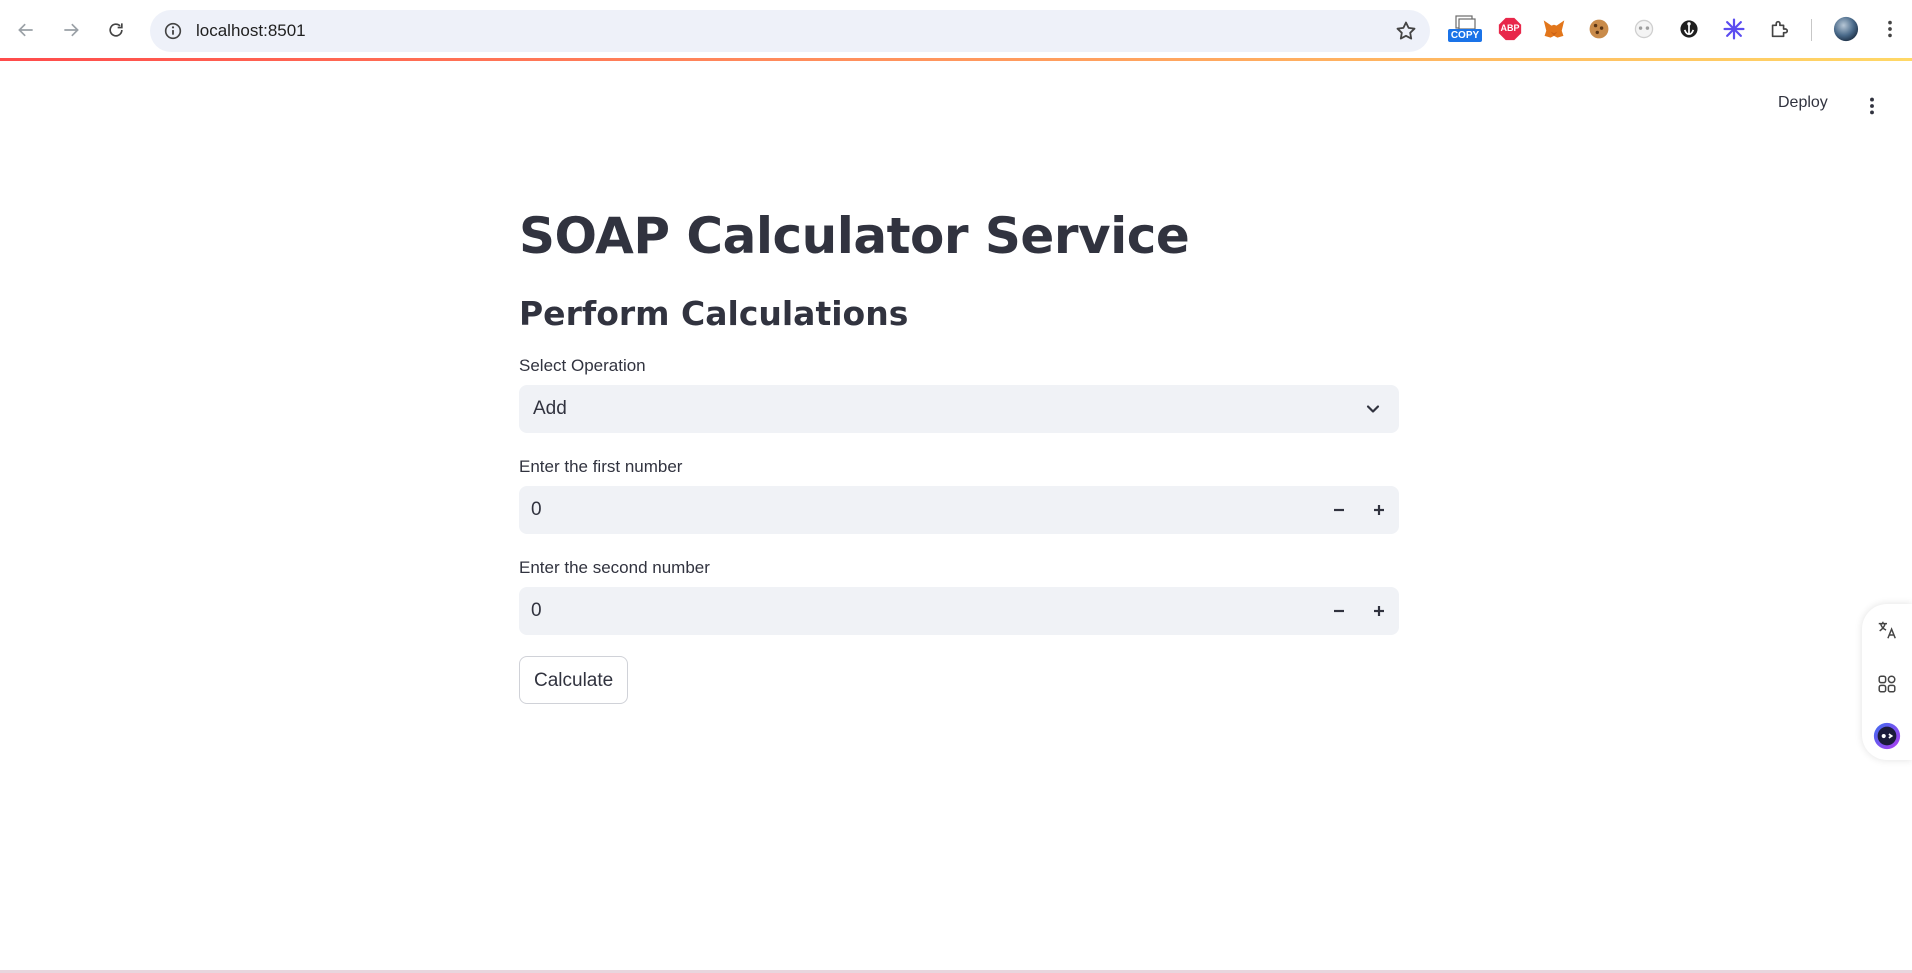 The width and height of the screenshot is (1912, 973). I want to click on page-title: SOAP Calculator Service, so click(854, 236).